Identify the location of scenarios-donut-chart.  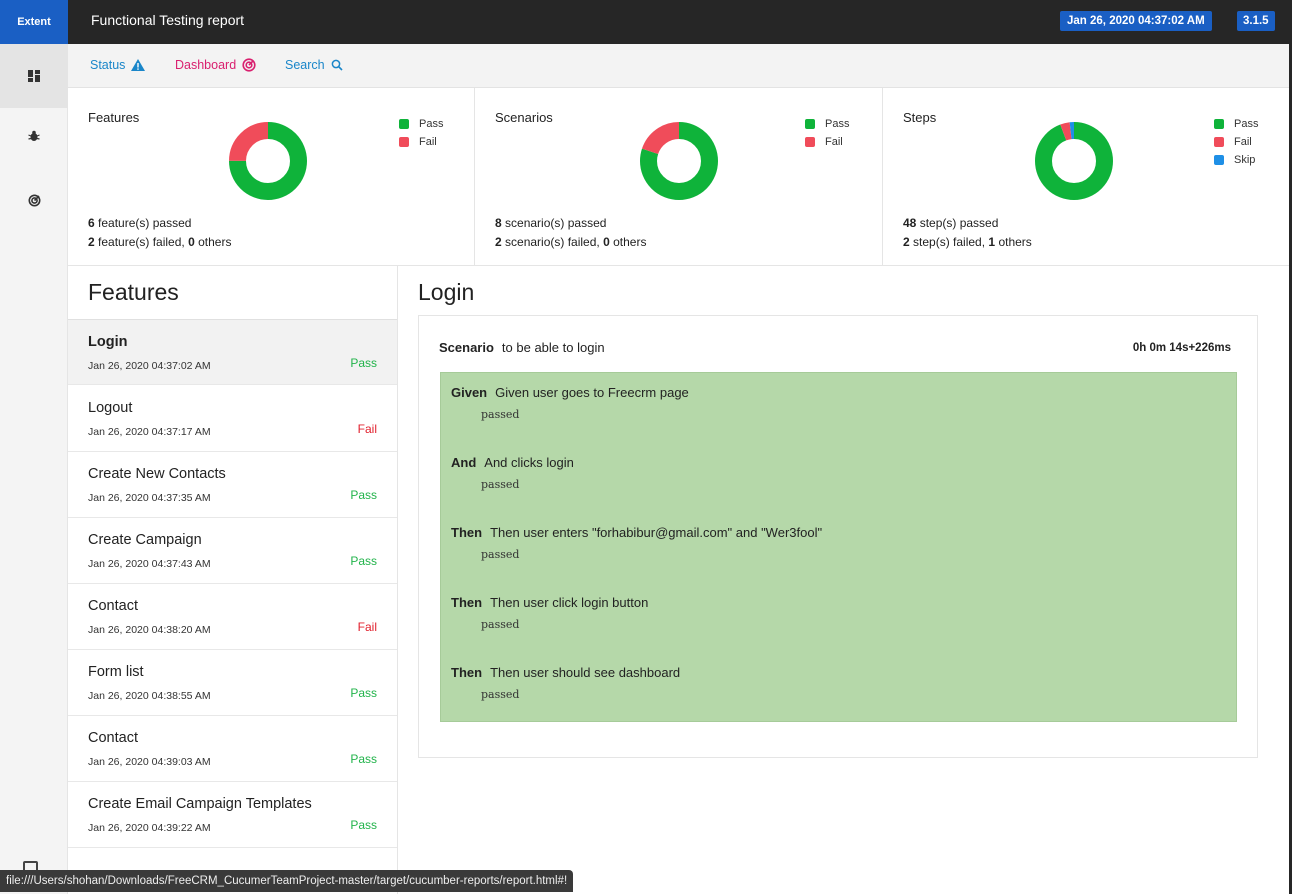
(679, 161).